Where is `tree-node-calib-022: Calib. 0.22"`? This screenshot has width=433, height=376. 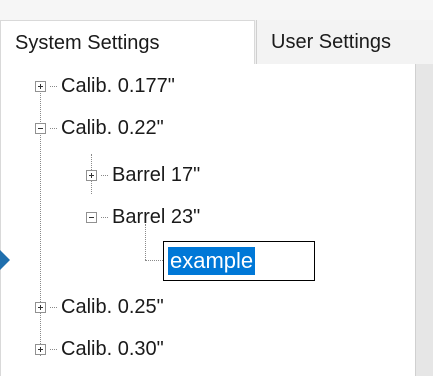 tree-node-calib-022: Calib. 0.22" is located at coordinates (99, 128).